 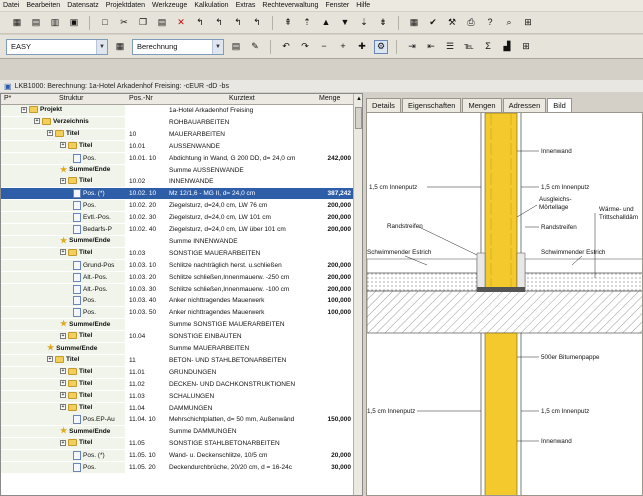 I want to click on table-row: + Titel 11.01 GRÜNDUNGEN, so click(x=177, y=372).